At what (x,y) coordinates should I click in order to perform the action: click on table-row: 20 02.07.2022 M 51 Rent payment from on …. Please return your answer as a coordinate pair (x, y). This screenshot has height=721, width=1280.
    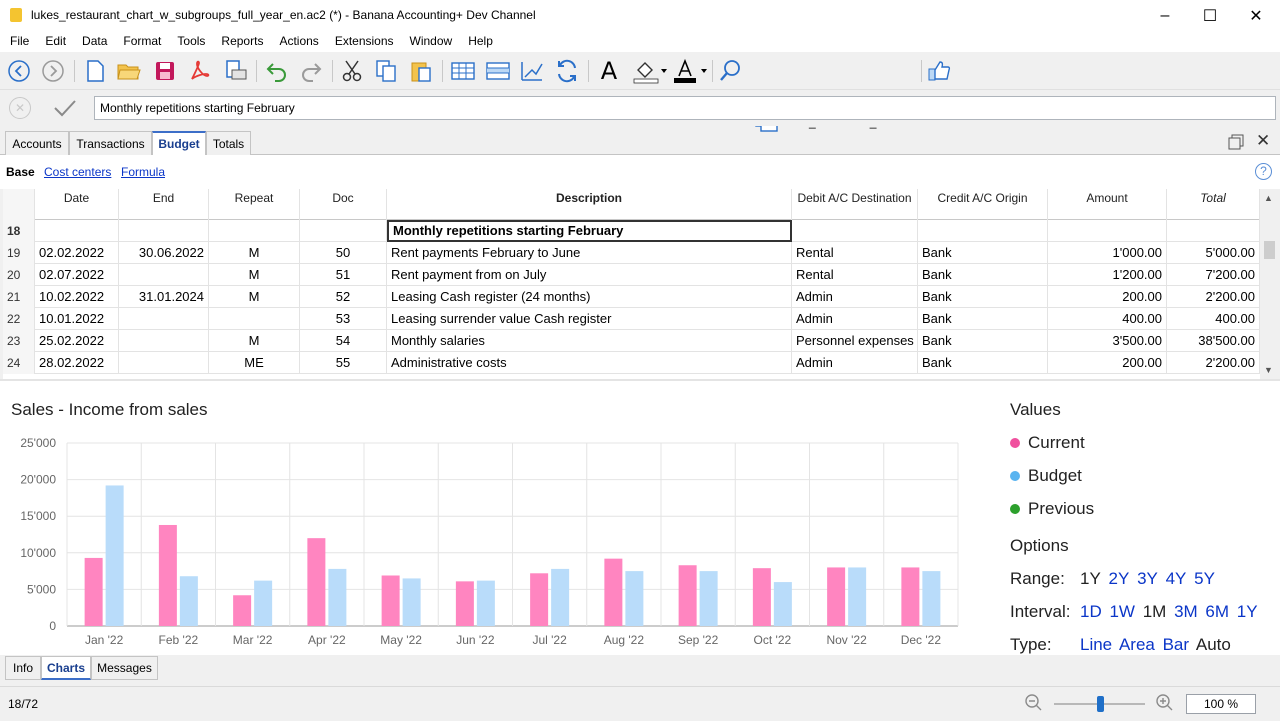
    Looking at the image, I should click on (631, 275).